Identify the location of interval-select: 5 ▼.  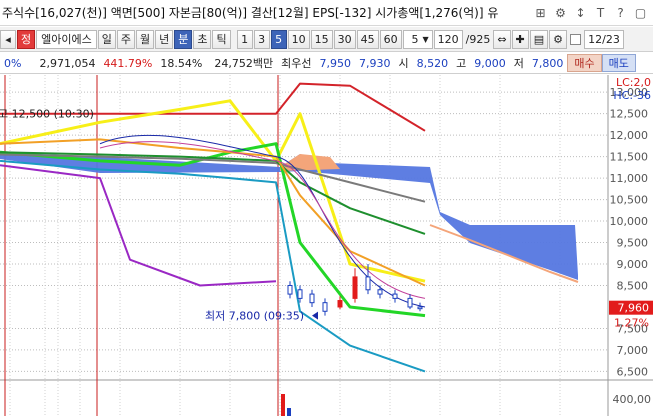
(417, 39).